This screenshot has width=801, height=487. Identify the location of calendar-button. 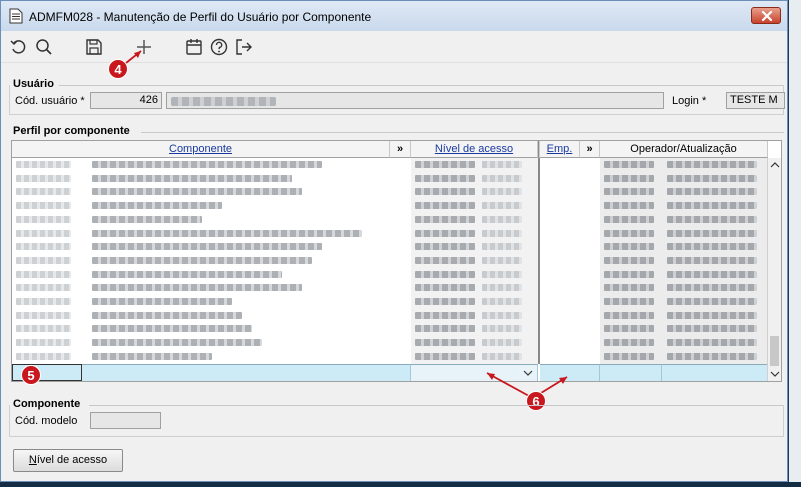
(194, 47).